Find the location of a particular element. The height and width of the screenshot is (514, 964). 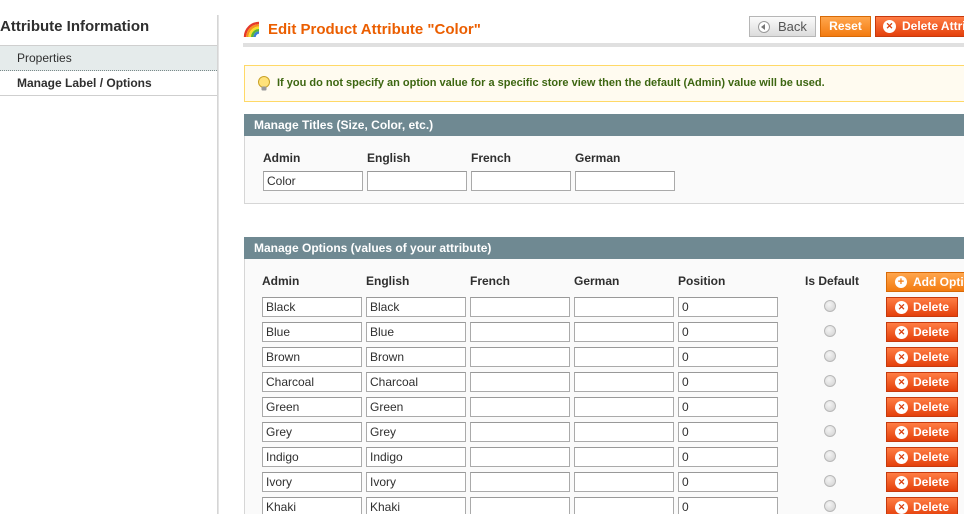

delete-attribute-button: Delete Attribute is located at coordinates (919, 26).